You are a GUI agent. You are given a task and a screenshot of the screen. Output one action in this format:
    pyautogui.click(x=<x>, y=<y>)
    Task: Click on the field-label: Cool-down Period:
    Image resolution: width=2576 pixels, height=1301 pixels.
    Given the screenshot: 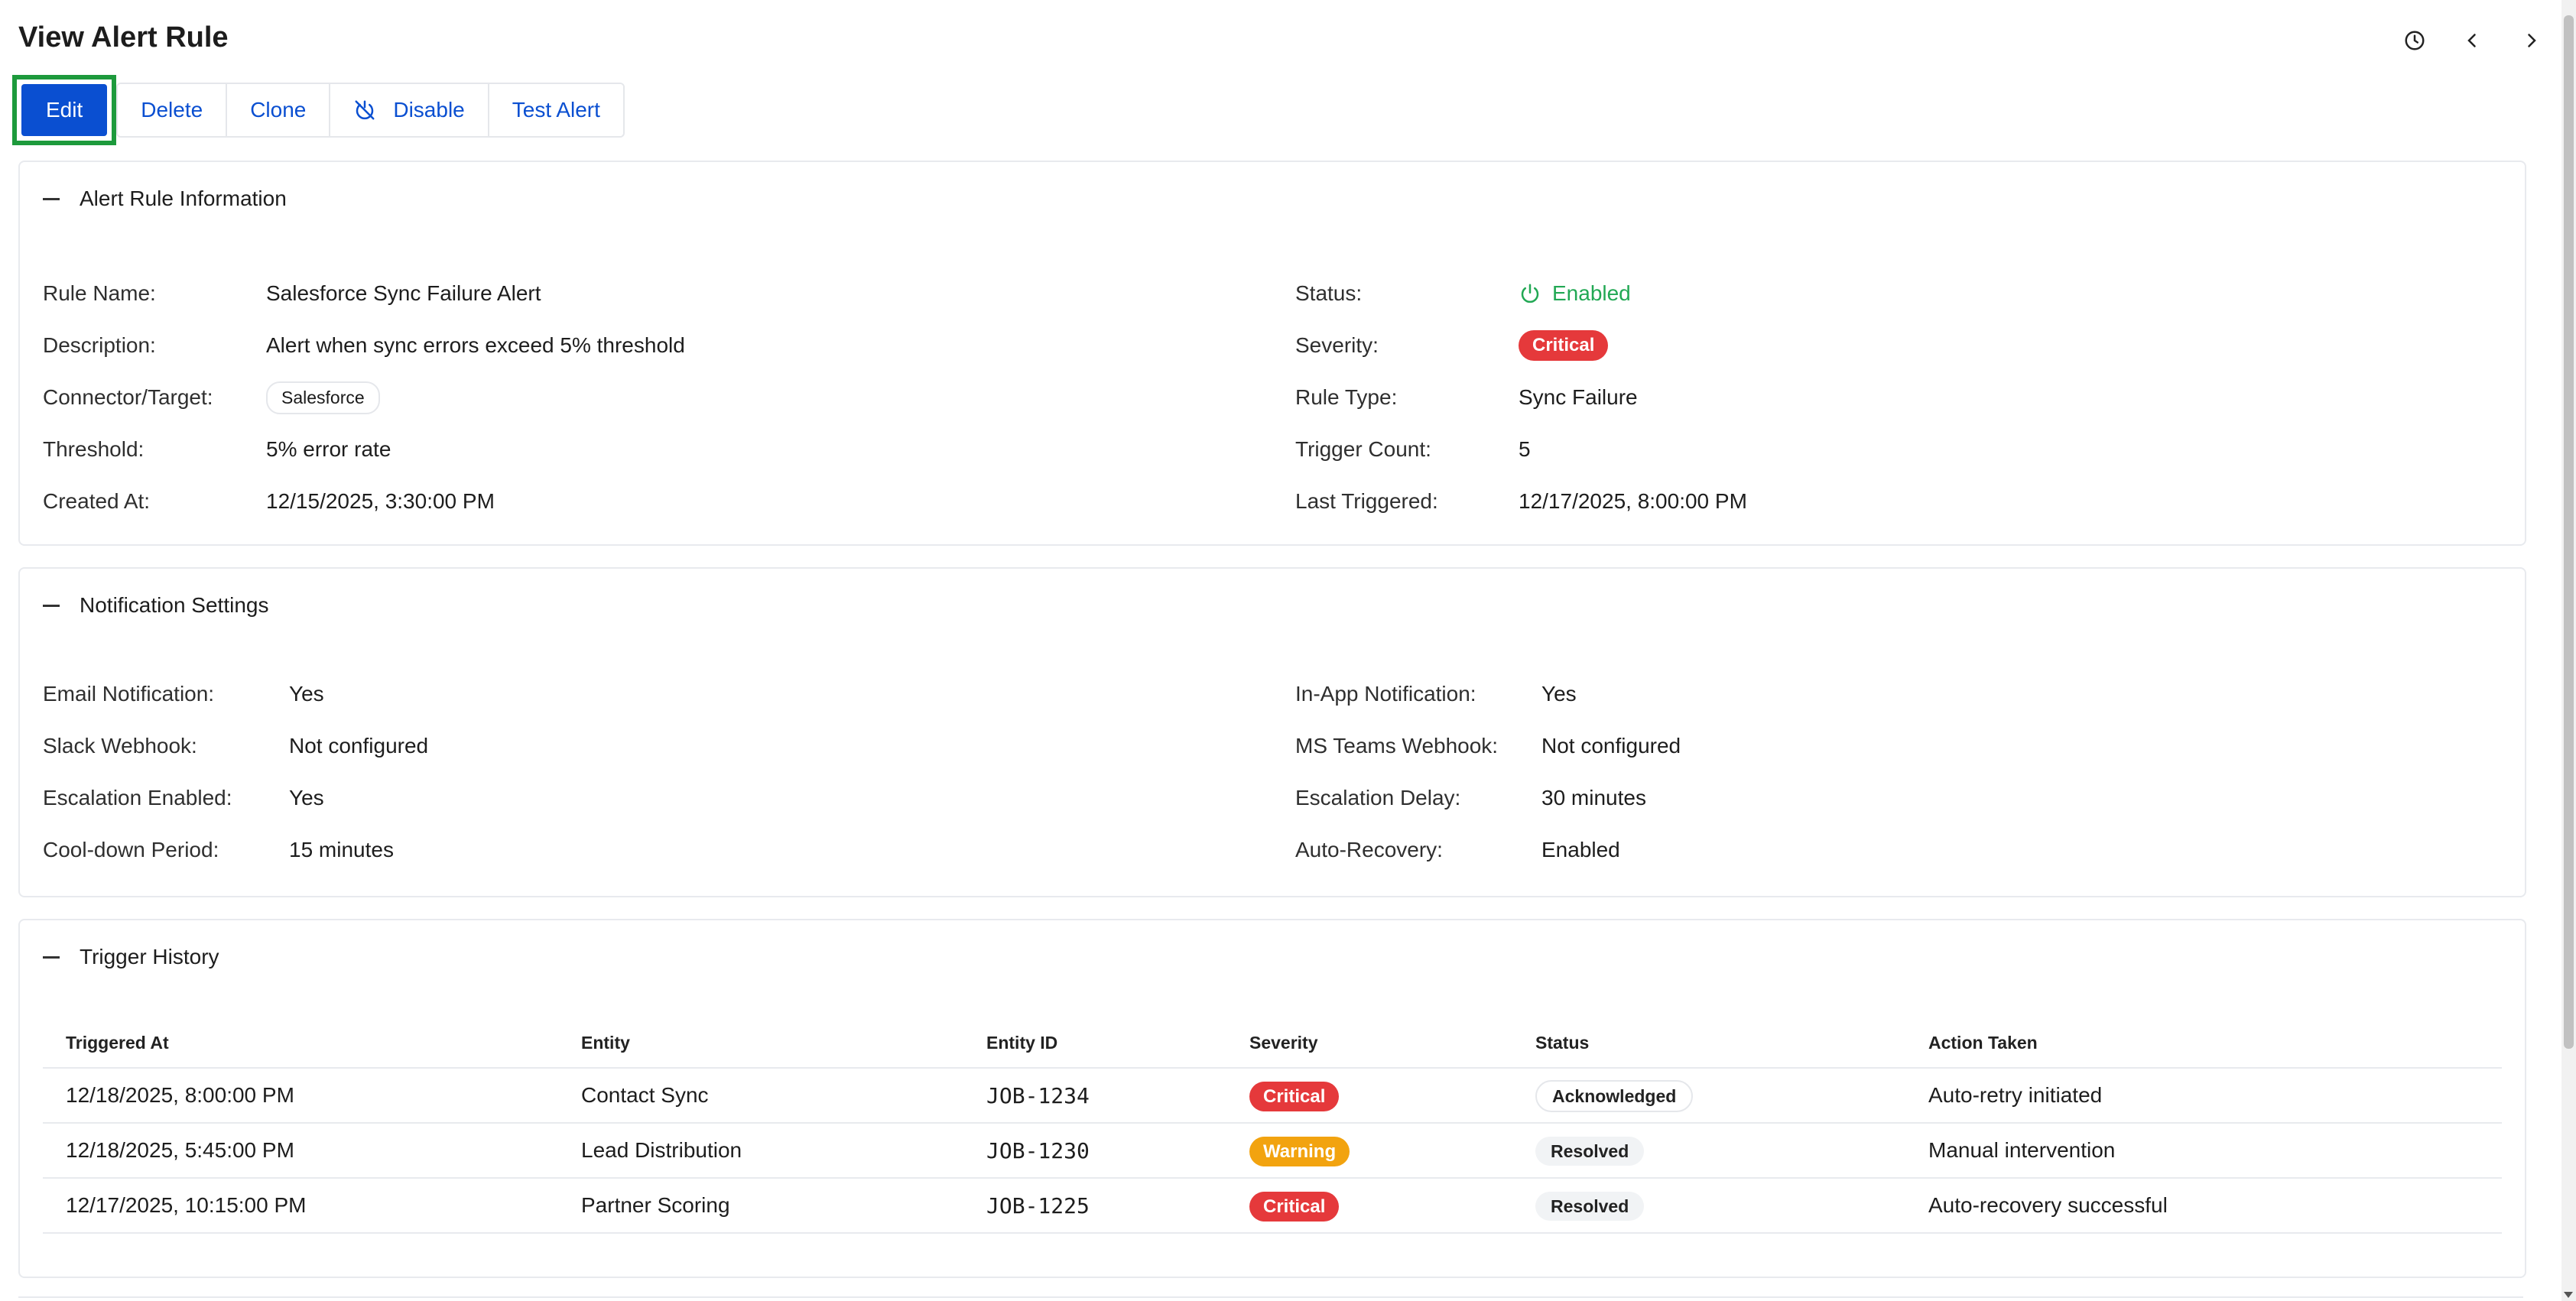 What is the action you would take?
    pyautogui.click(x=131, y=849)
    